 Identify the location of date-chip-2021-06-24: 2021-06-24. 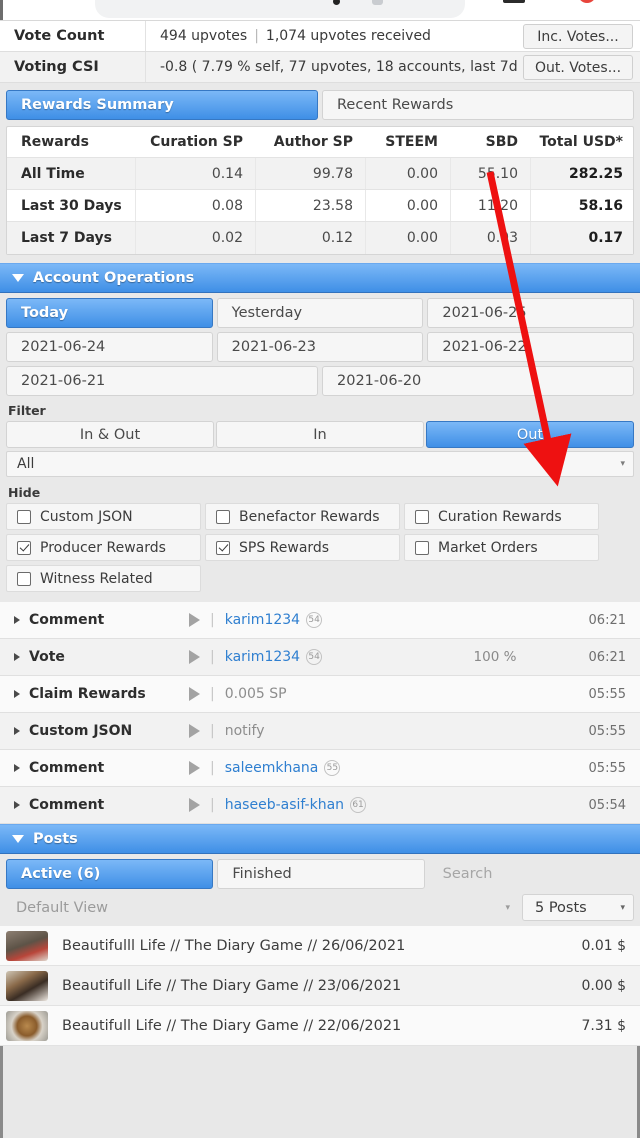
(109, 347).